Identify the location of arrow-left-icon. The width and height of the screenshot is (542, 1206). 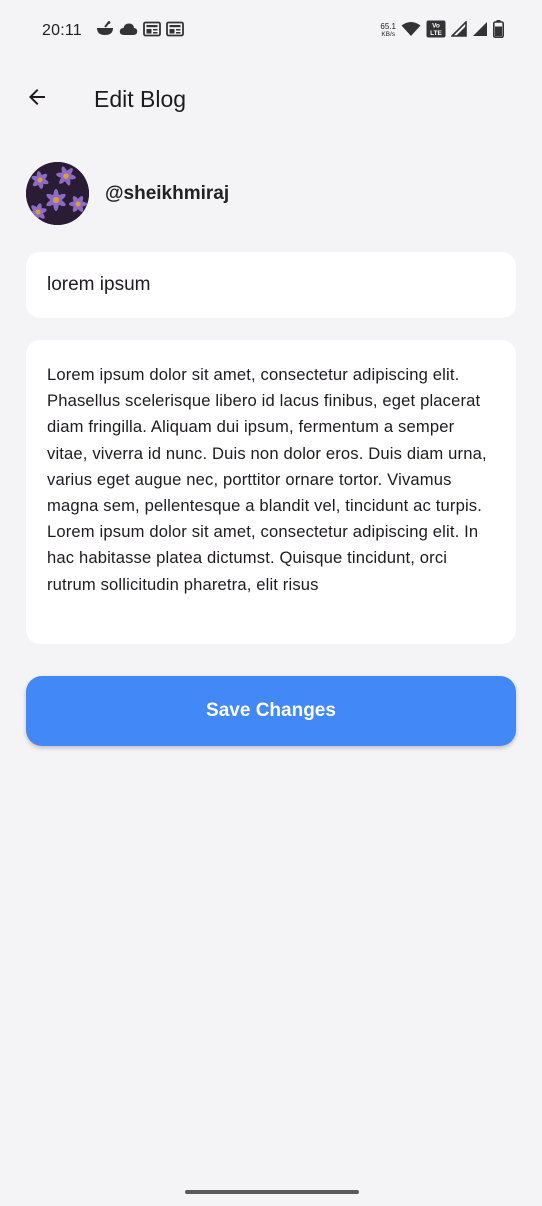
(37, 99).